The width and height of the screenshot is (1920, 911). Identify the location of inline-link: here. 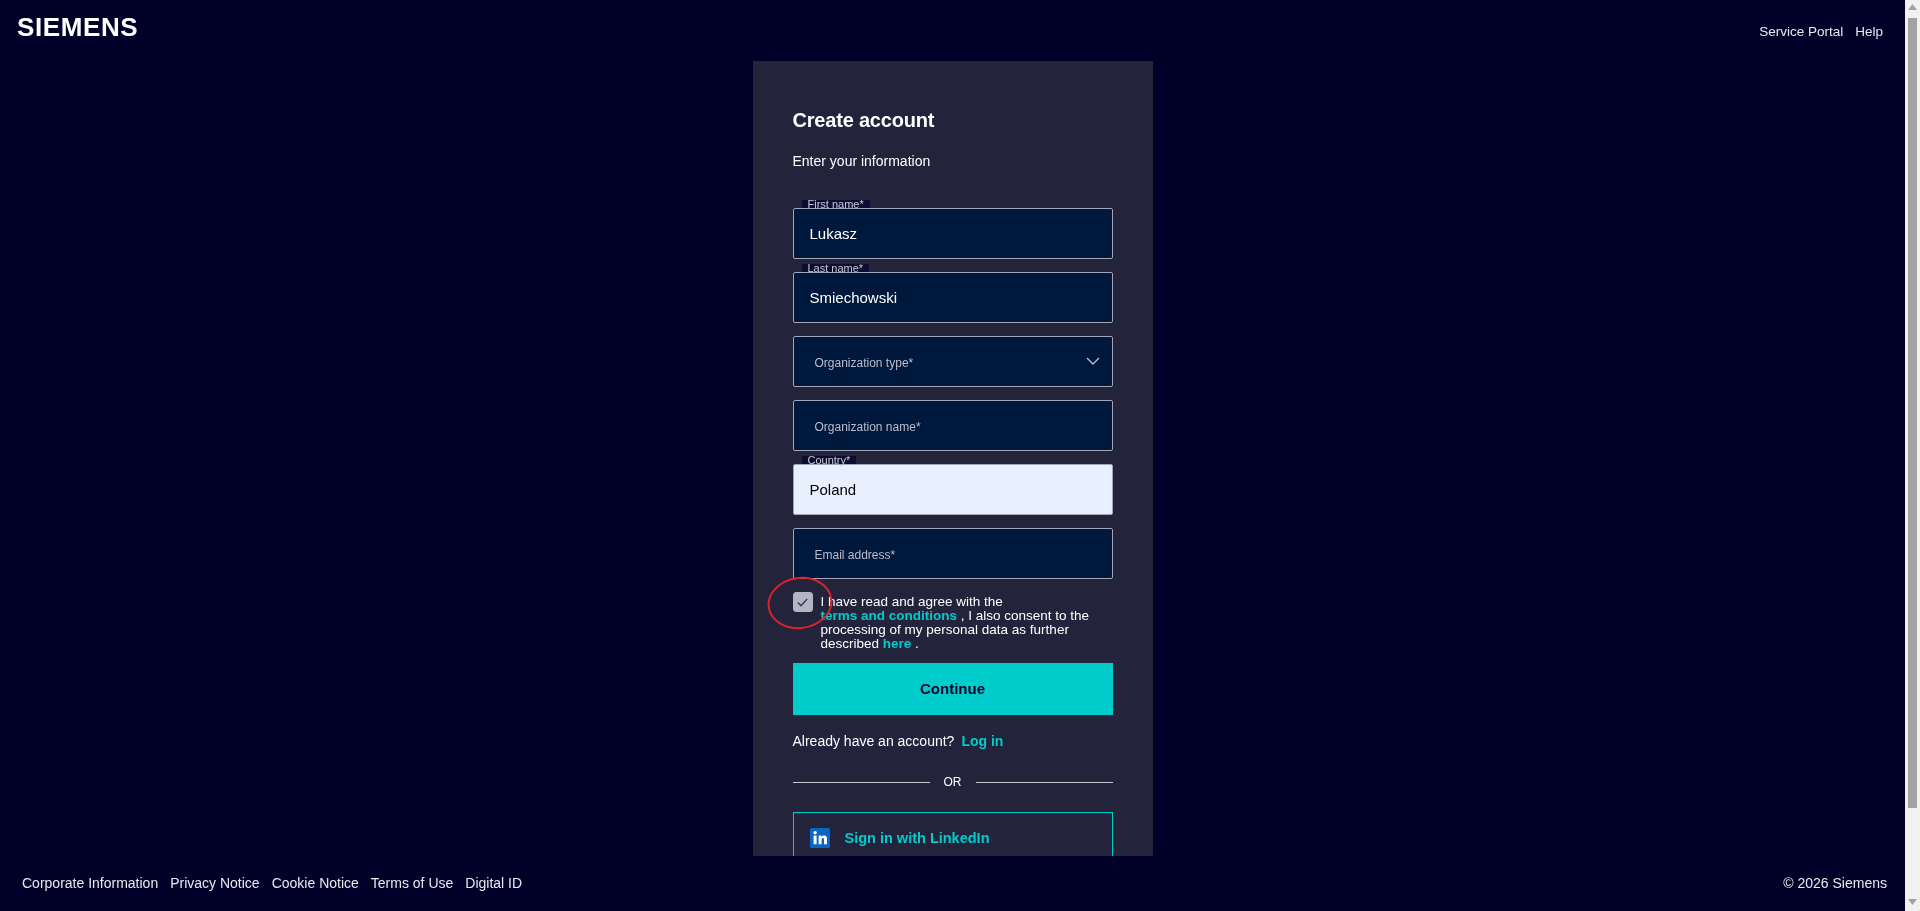
(897, 644).